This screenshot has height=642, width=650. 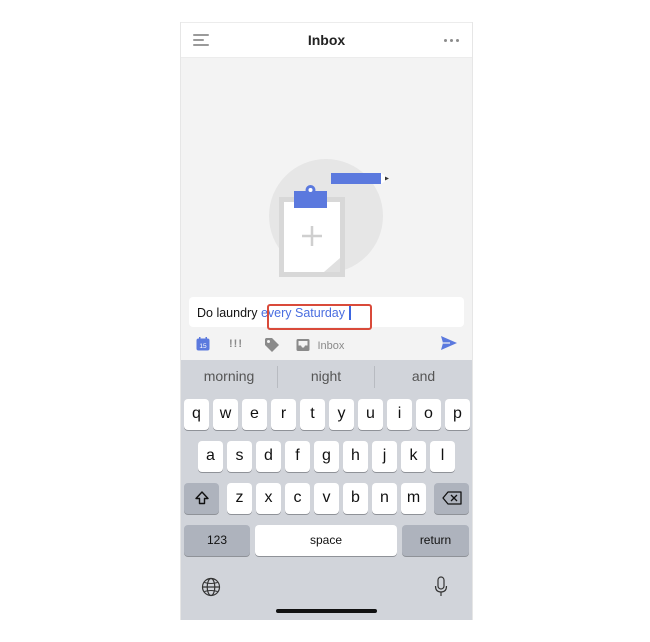 I want to click on suggestion-3: and, so click(x=423, y=376).